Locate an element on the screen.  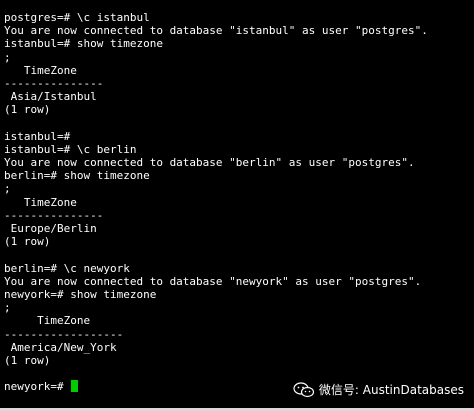
watermark: 微信号: AustinDatabases is located at coordinates (378, 389).